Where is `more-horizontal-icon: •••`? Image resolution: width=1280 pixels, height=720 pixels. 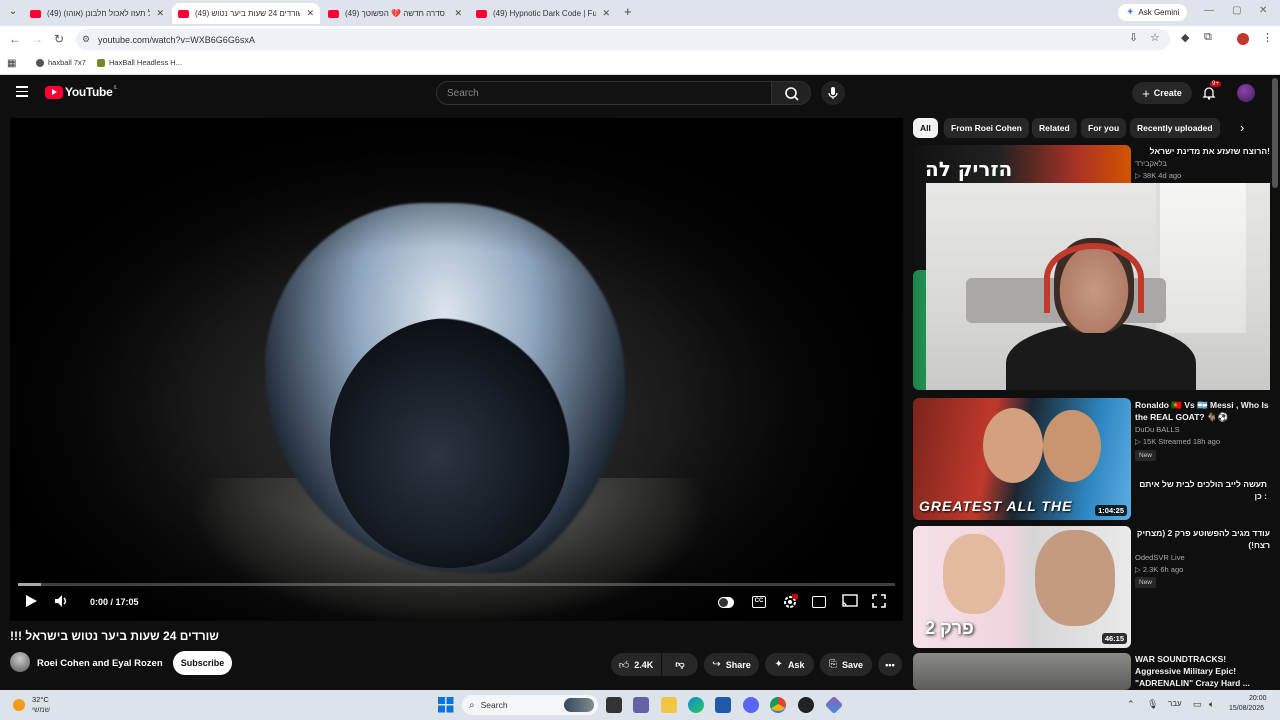
more-horizontal-icon: ••• is located at coordinates (890, 664).